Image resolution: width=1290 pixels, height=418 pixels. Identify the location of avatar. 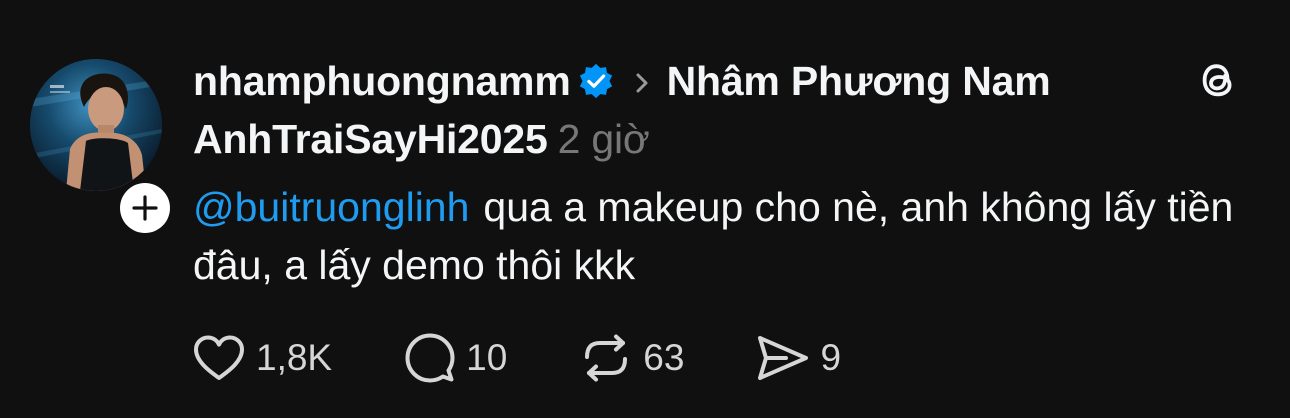
(96, 125).